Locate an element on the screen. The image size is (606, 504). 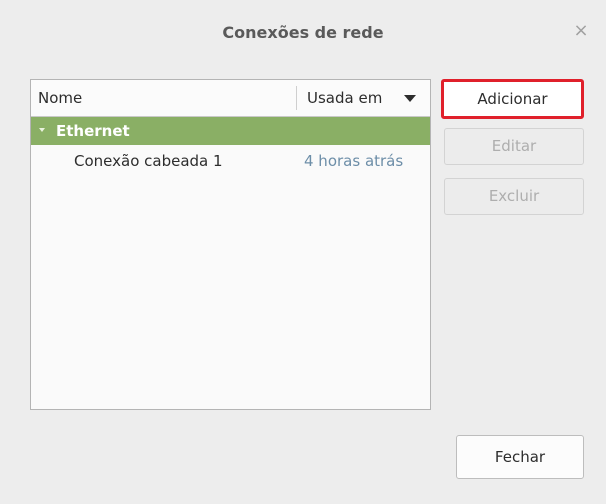
group-row-ethernet: Ethernet is located at coordinates (230, 131).